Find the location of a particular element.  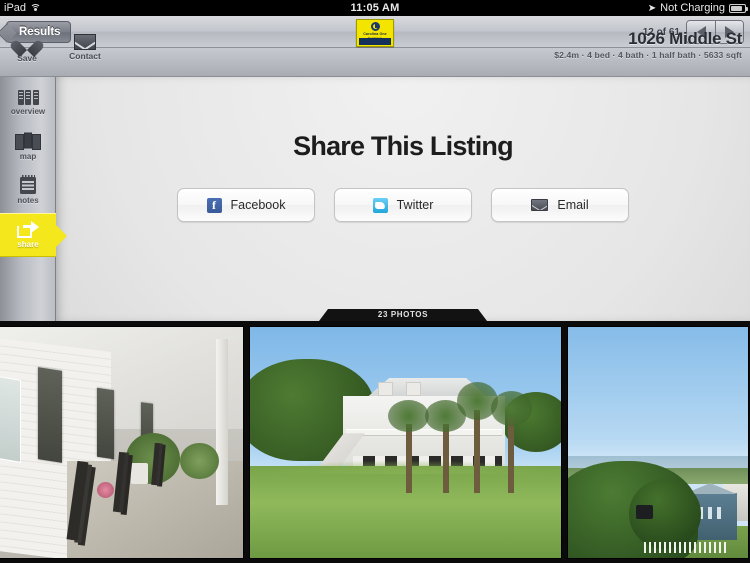

device-name: iPad is located at coordinates (15, 8).